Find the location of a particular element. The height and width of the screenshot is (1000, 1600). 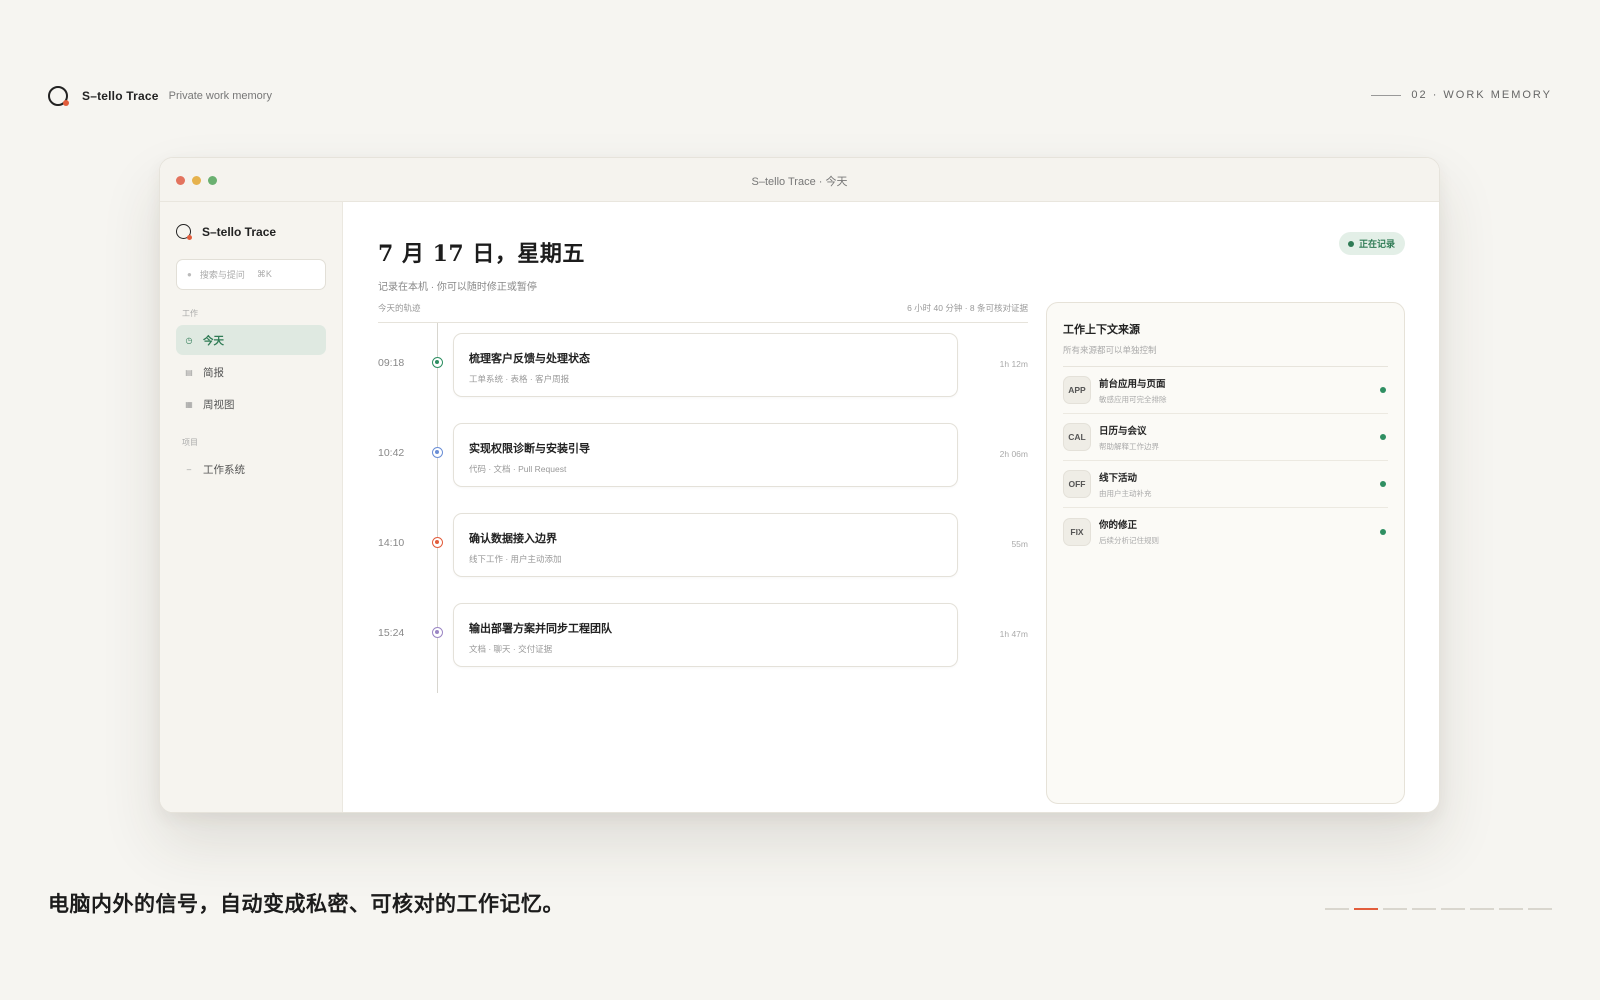

search-shortcut: ⌘K is located at coordinates (264, 274).